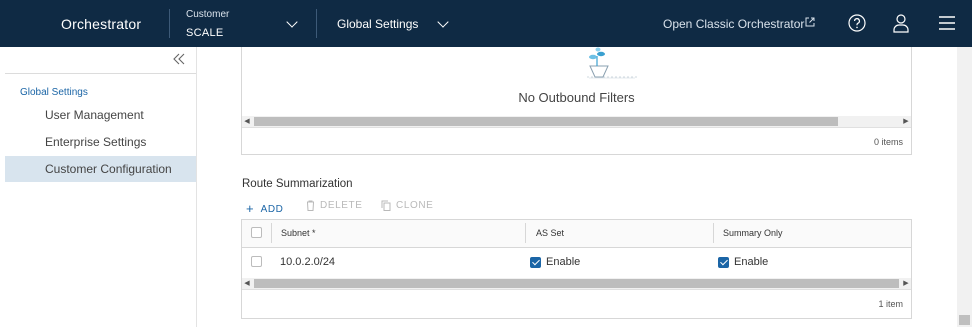 The image size is (972, 327). What do you see at coordinates (298, 233) in the screenshot?
I see `column-header-subnet: Subnet *` at bounding box center [298, 233].